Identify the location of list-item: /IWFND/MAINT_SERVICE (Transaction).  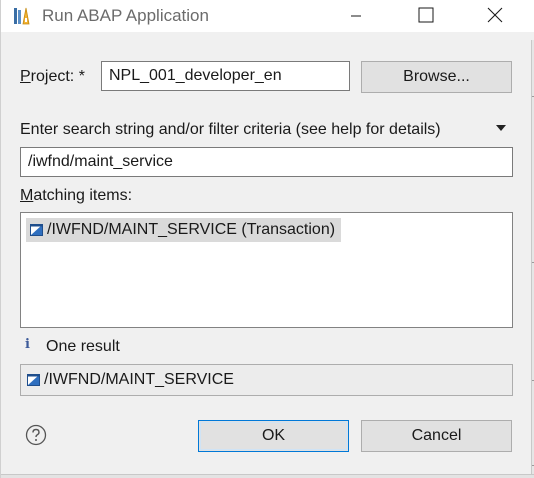
(184, 230).